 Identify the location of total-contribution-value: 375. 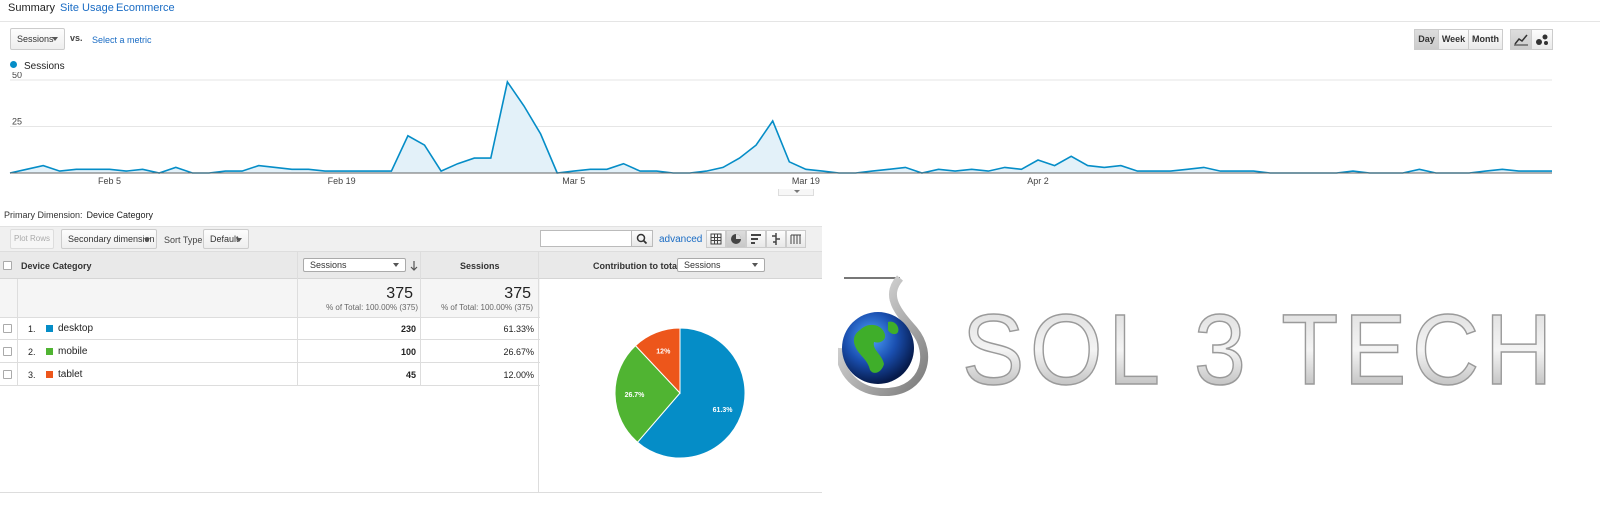
(517, 293).